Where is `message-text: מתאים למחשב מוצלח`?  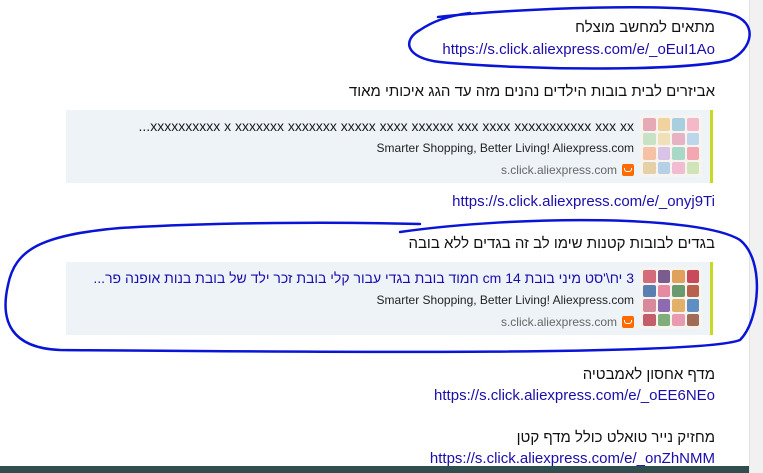
message-text: מתאים למחשב מוצלח is located at coordinates (645, 27).